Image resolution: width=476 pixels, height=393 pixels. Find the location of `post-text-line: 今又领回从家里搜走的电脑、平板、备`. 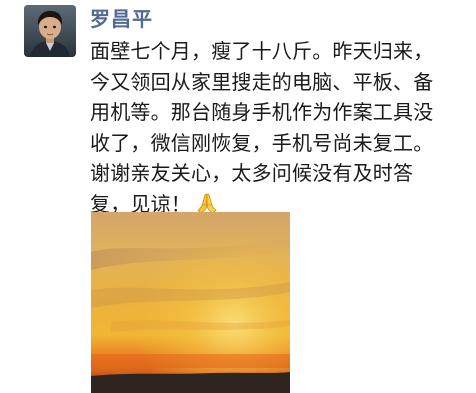

post-text-line: 今又领回从家里搜走的电脑、平板、备 is located at coordinates (262, 81).